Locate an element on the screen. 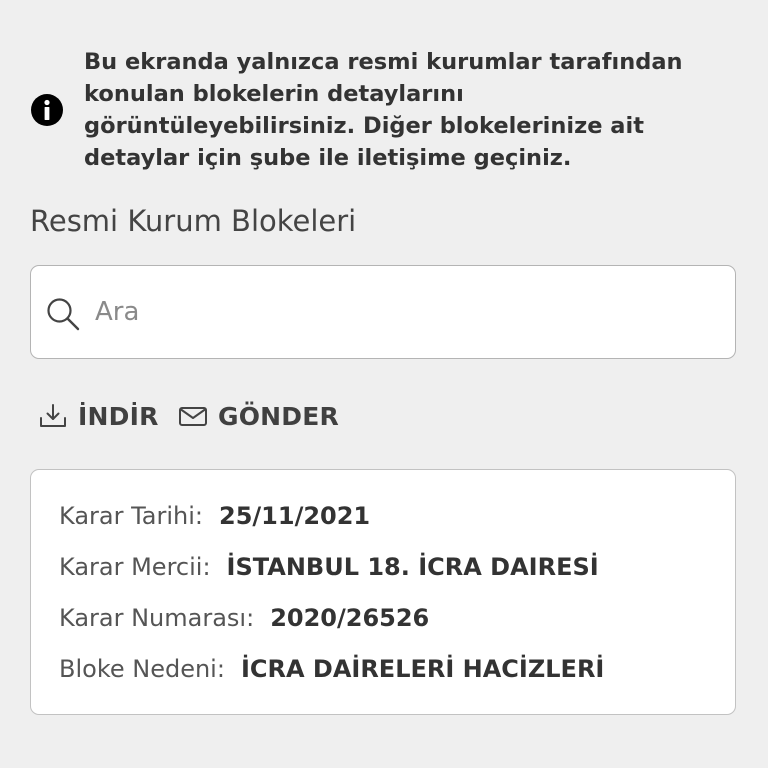  download-icon is located at coordinates (53, 415).